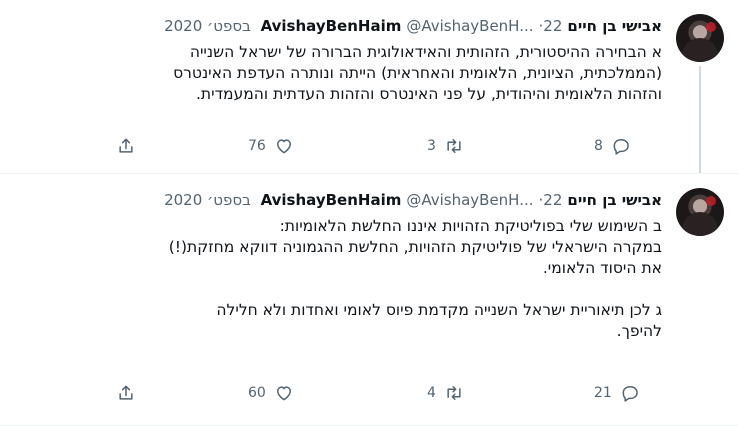 The height and width of the screenshot is (426, 738). I want to click on retweet-button: 3, so click(445, 146).